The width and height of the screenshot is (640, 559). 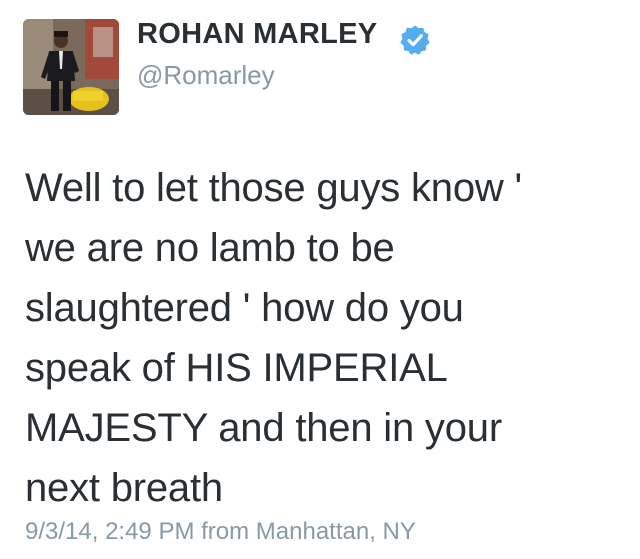 I want to click on tweet-timestamp: 9/3/14, 2:49 PM, so click(x=109, y=531).